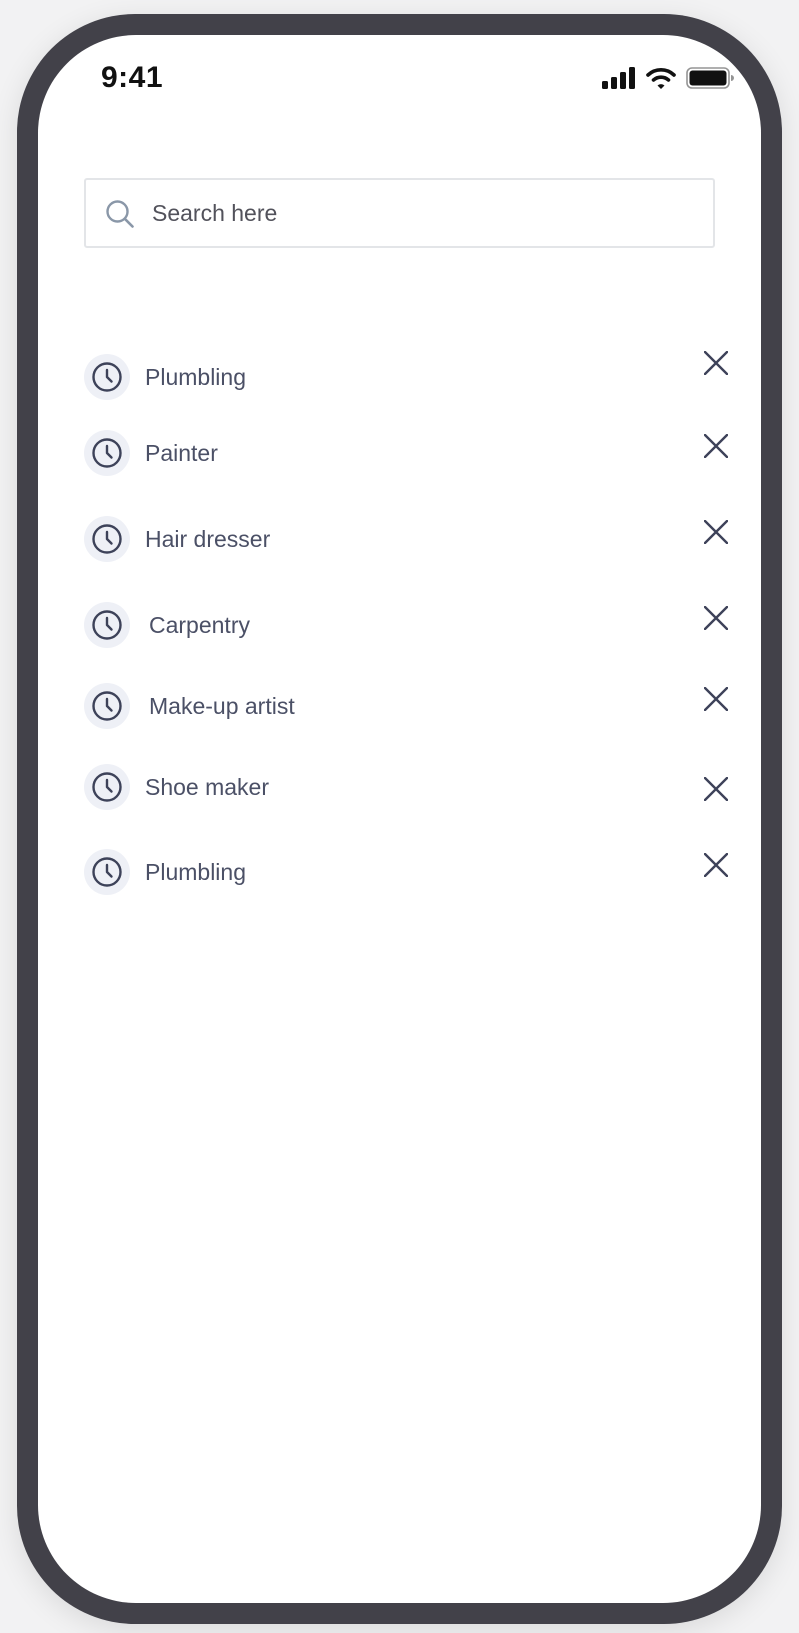  What do you see at coordinates (661, 80) in the screenshot?
I see `wifi-icon` at bounding box center [661, 80].